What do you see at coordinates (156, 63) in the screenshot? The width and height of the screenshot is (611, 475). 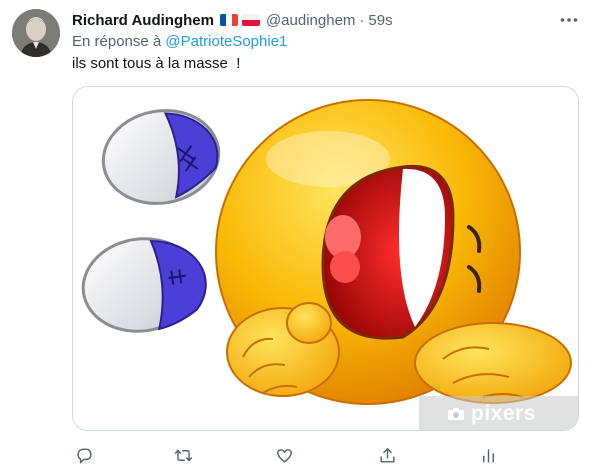 I see `tweet-text: ils sont tous à la masse !` at bounding box center [156, 63].